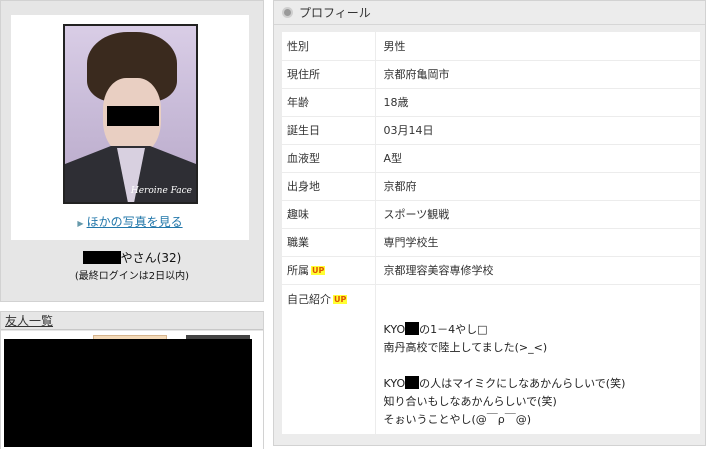 The image size is (714, 449). Describe the element at coordinates (329, 158) in the screenshot. I see `row-label: 血液型` at that location.